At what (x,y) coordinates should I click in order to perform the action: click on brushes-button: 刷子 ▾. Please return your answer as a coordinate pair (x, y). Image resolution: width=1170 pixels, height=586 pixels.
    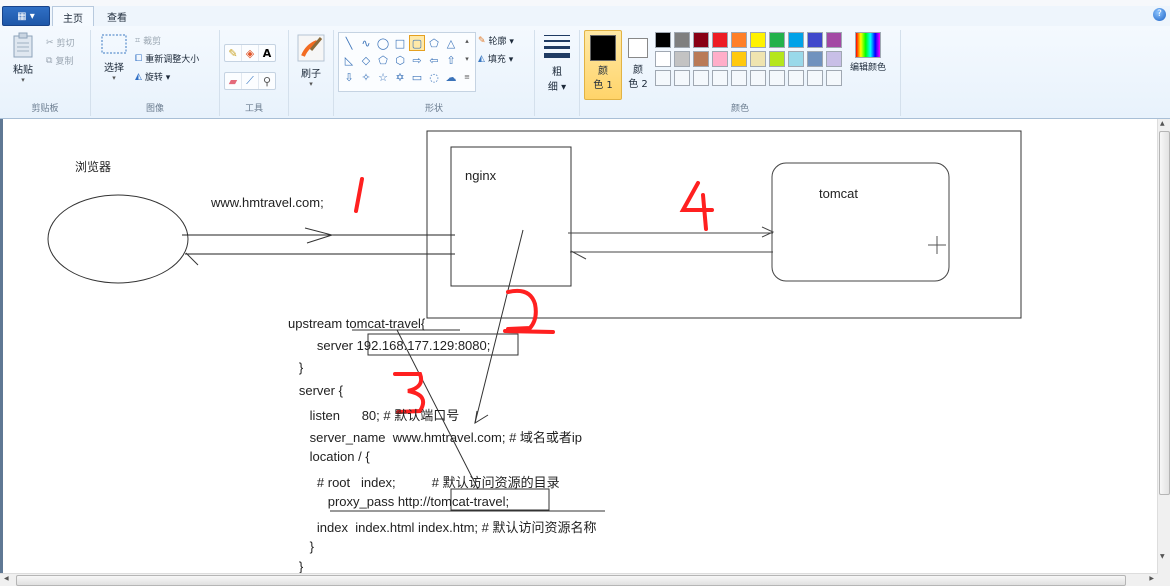
    Looking at the image, I should click on (311, 61).